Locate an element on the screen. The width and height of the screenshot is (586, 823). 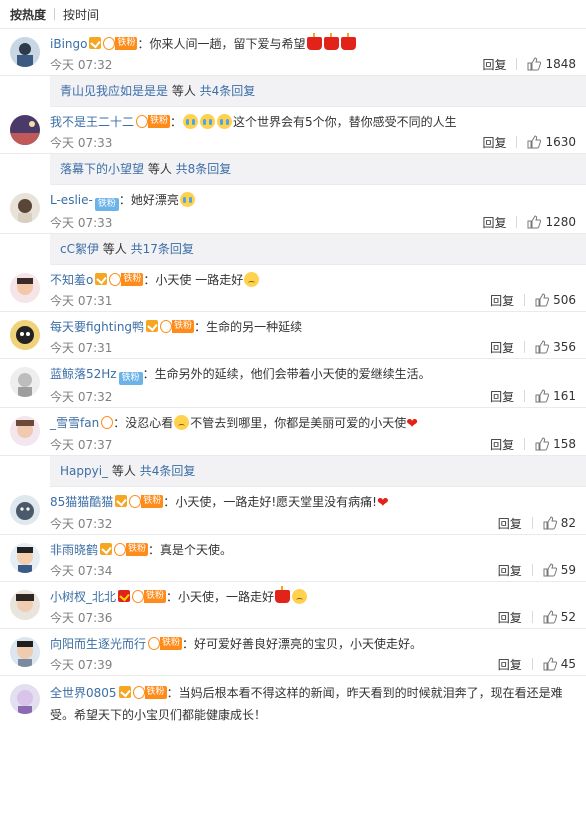
comment-text: 真是个天使。 is located at coordinates (196, 550).